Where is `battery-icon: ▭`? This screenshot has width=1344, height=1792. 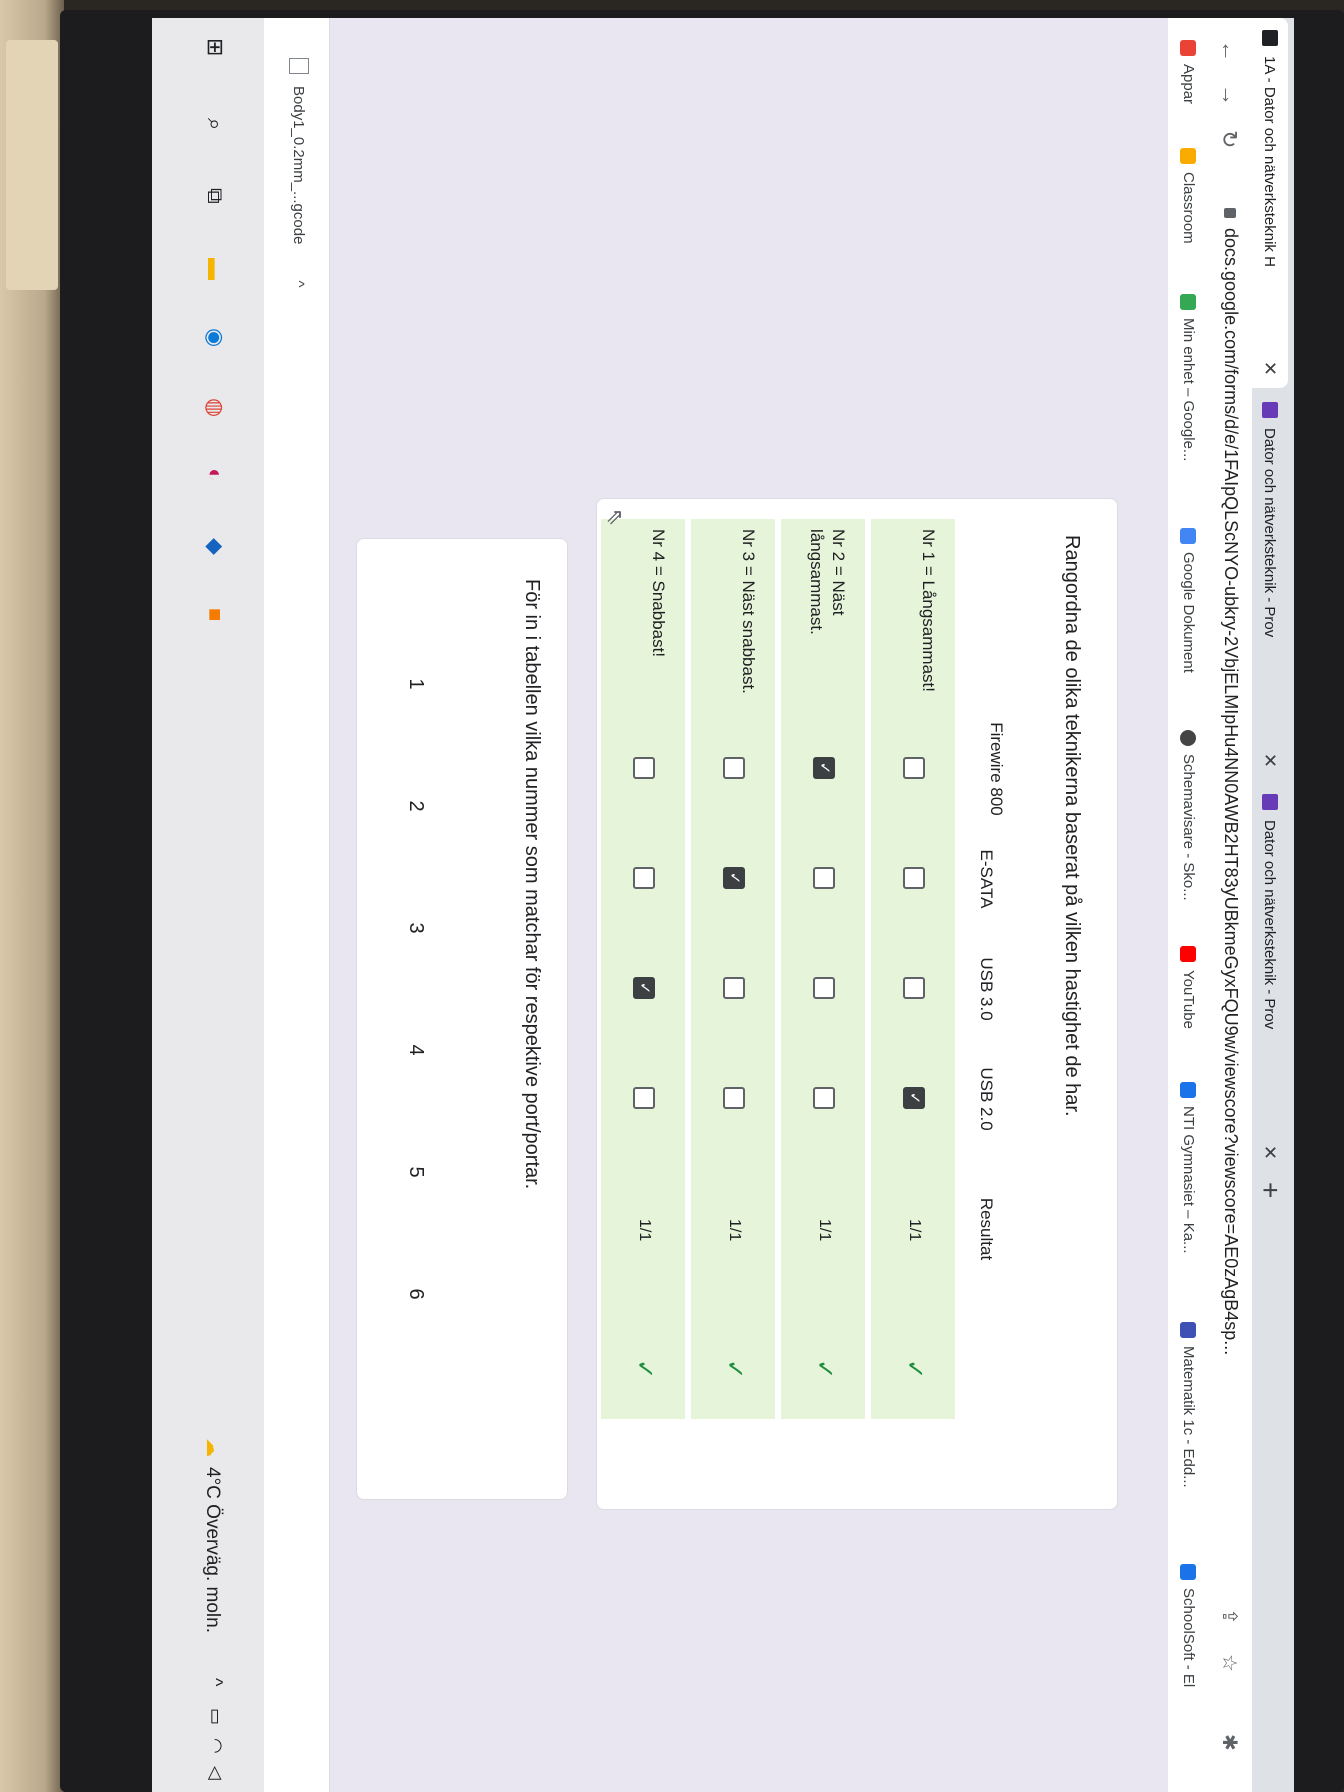
battery-icon: ▭ is located at coordinates (215, 1716).